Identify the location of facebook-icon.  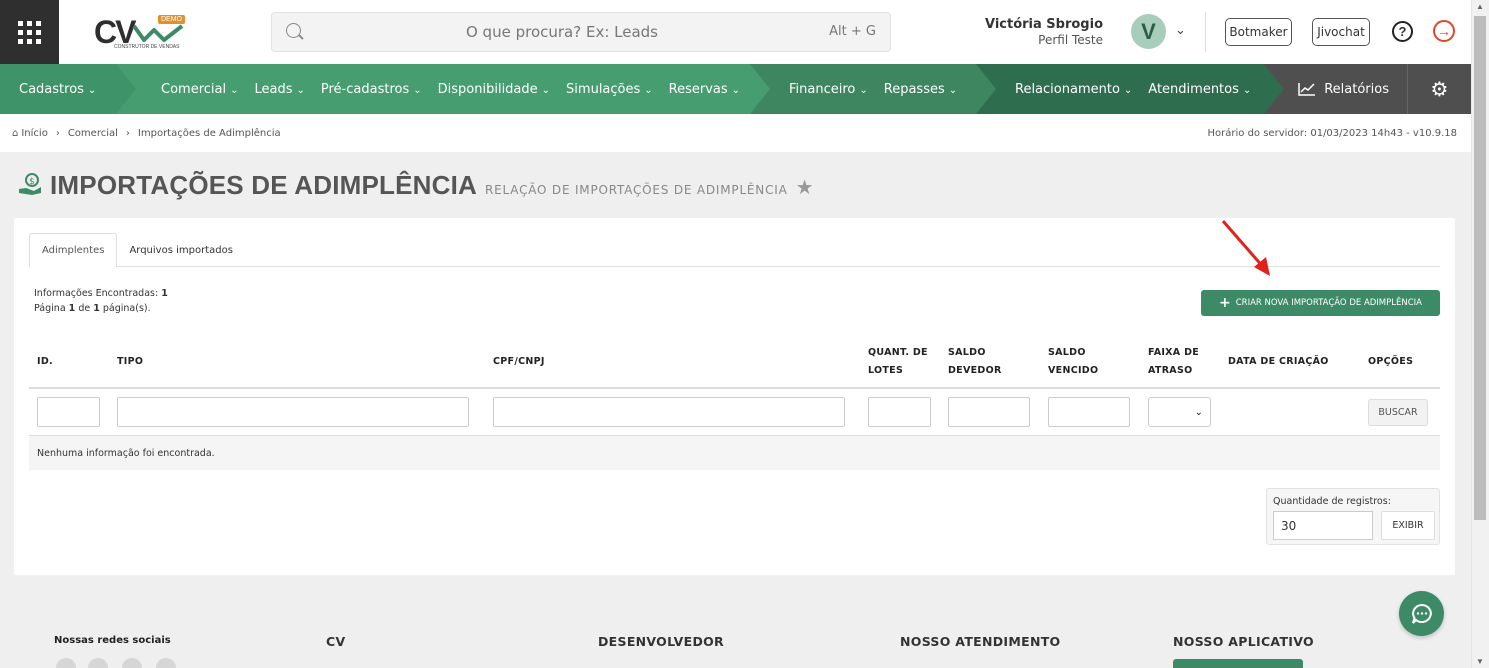
(66, 663).